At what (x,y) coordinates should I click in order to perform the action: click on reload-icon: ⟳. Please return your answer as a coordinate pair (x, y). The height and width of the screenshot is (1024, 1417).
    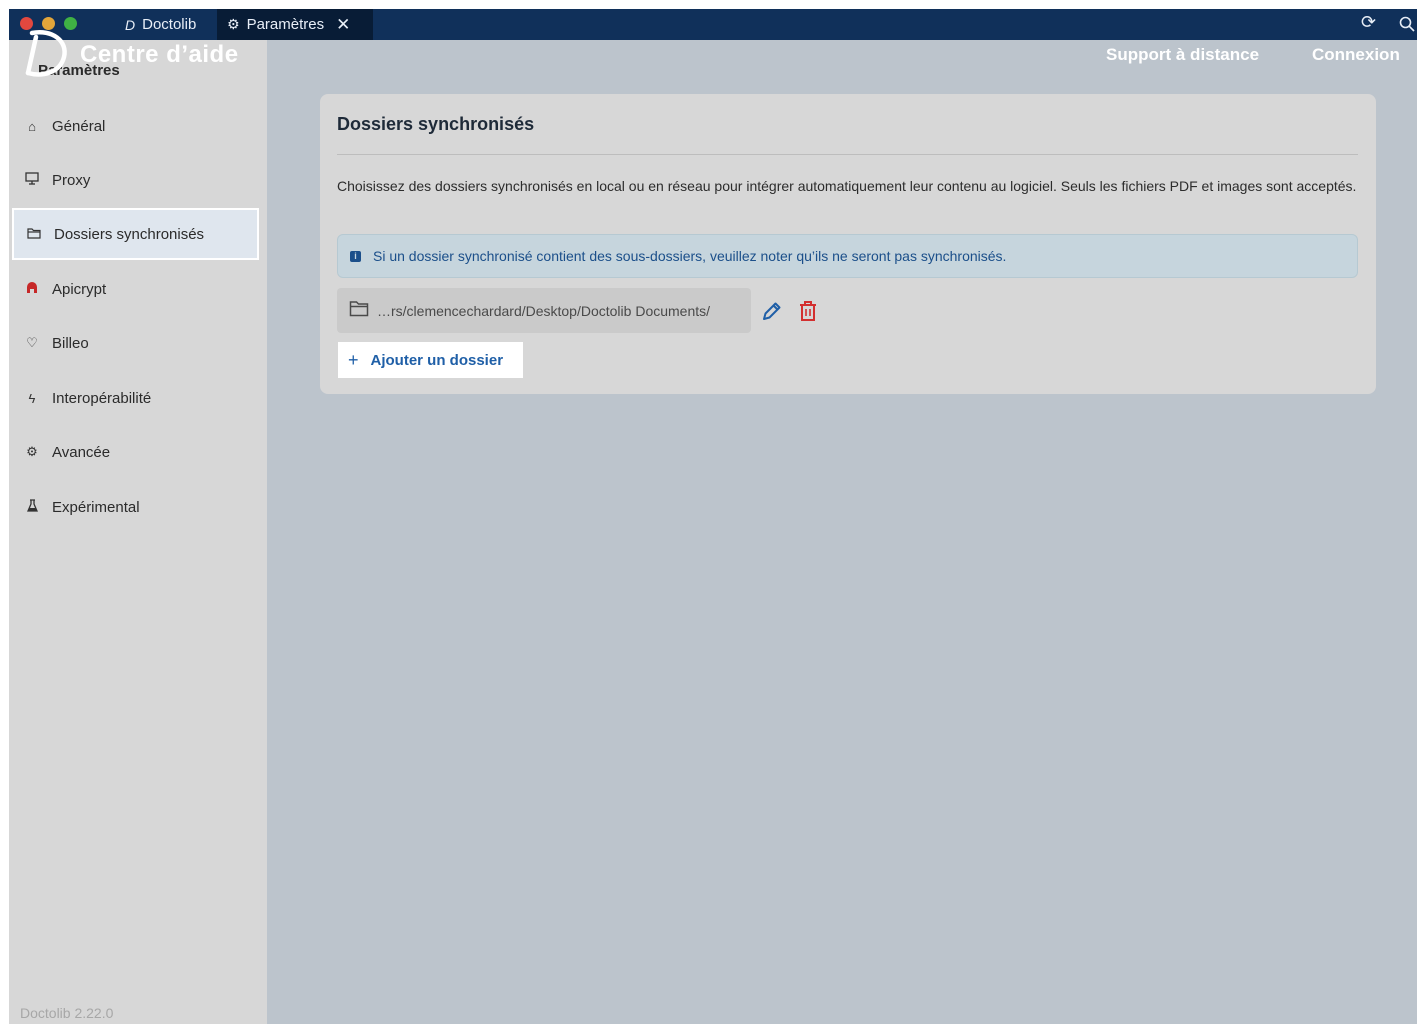
    Looking at the image, I should click on (1368, 22).